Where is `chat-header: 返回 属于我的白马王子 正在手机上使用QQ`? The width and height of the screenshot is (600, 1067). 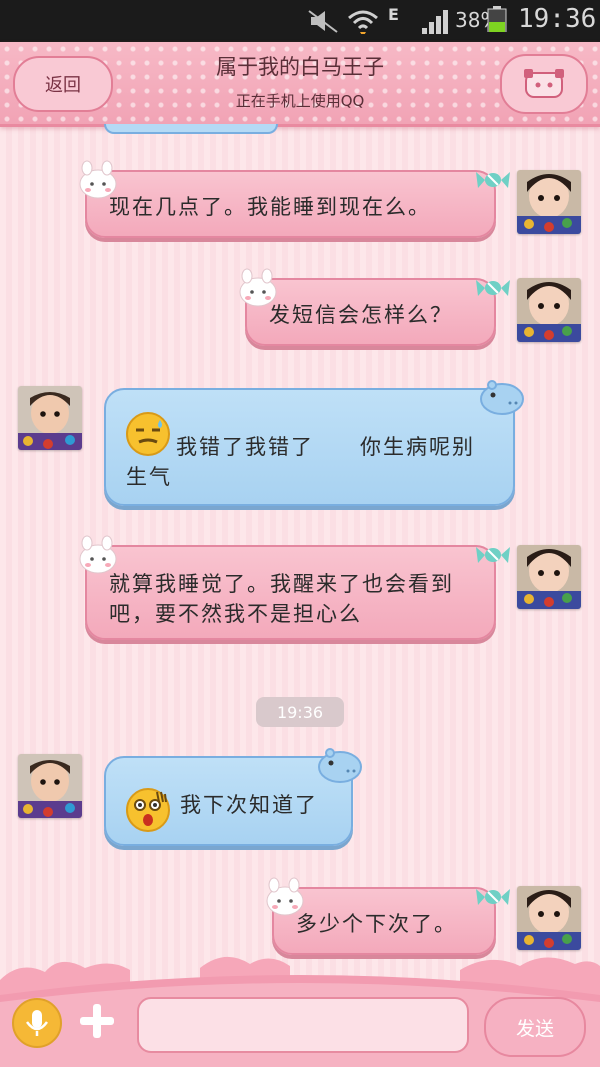
chat-header: 返回 属于我的白马王子 正在手机上使用QQ is located at coordinates (300, 84).